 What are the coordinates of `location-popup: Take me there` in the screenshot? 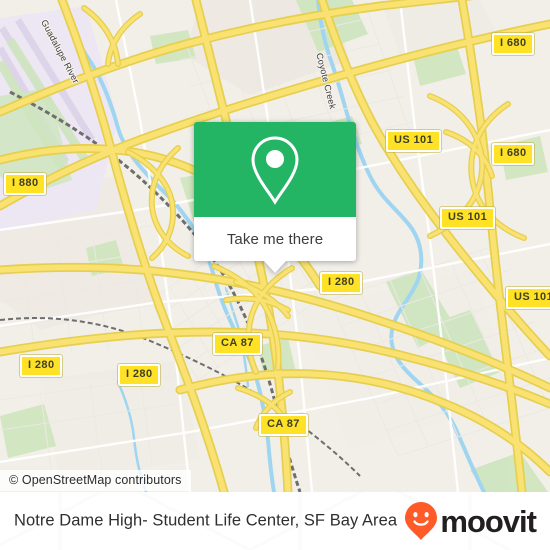 It's located at (275, 197).